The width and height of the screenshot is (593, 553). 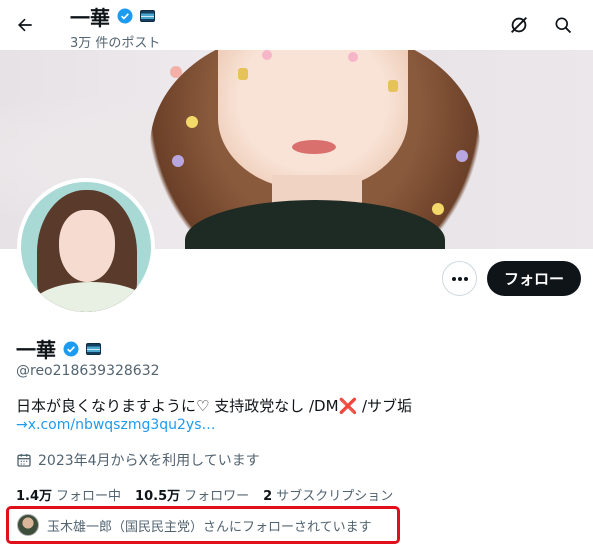 I want to click on followers-stat: 10.5万 フォロワー, so click(x=192, y=494).